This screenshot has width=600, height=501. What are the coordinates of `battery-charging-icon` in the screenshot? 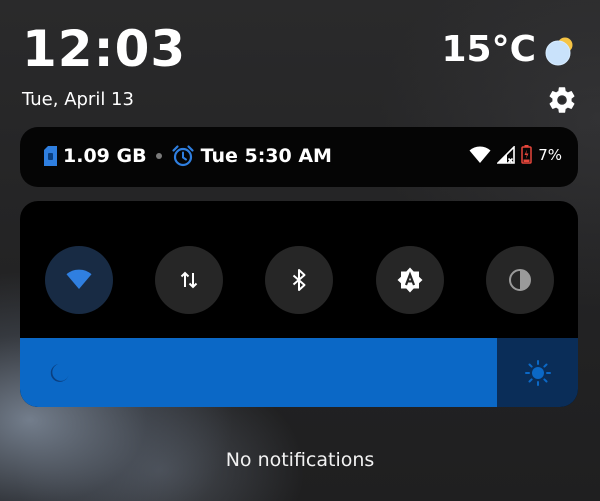 It's located at (526, 154).